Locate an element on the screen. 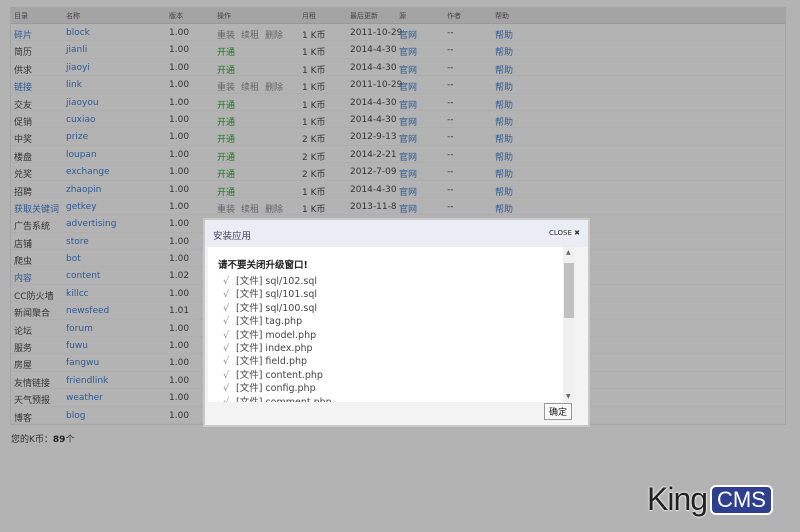 The image size is (800, 532). table-row: 楼盘 loupan 1.00 开通 2 K币 2014-2-21 官网 -- 帮助 is located at coordinates (398, 155).